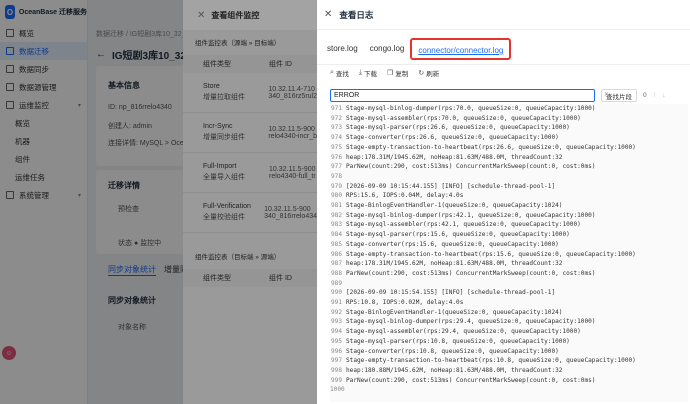  Describe the element at coordinates (433, 74) in the screenshot. I see `refresh-label: 刷新` at that location.